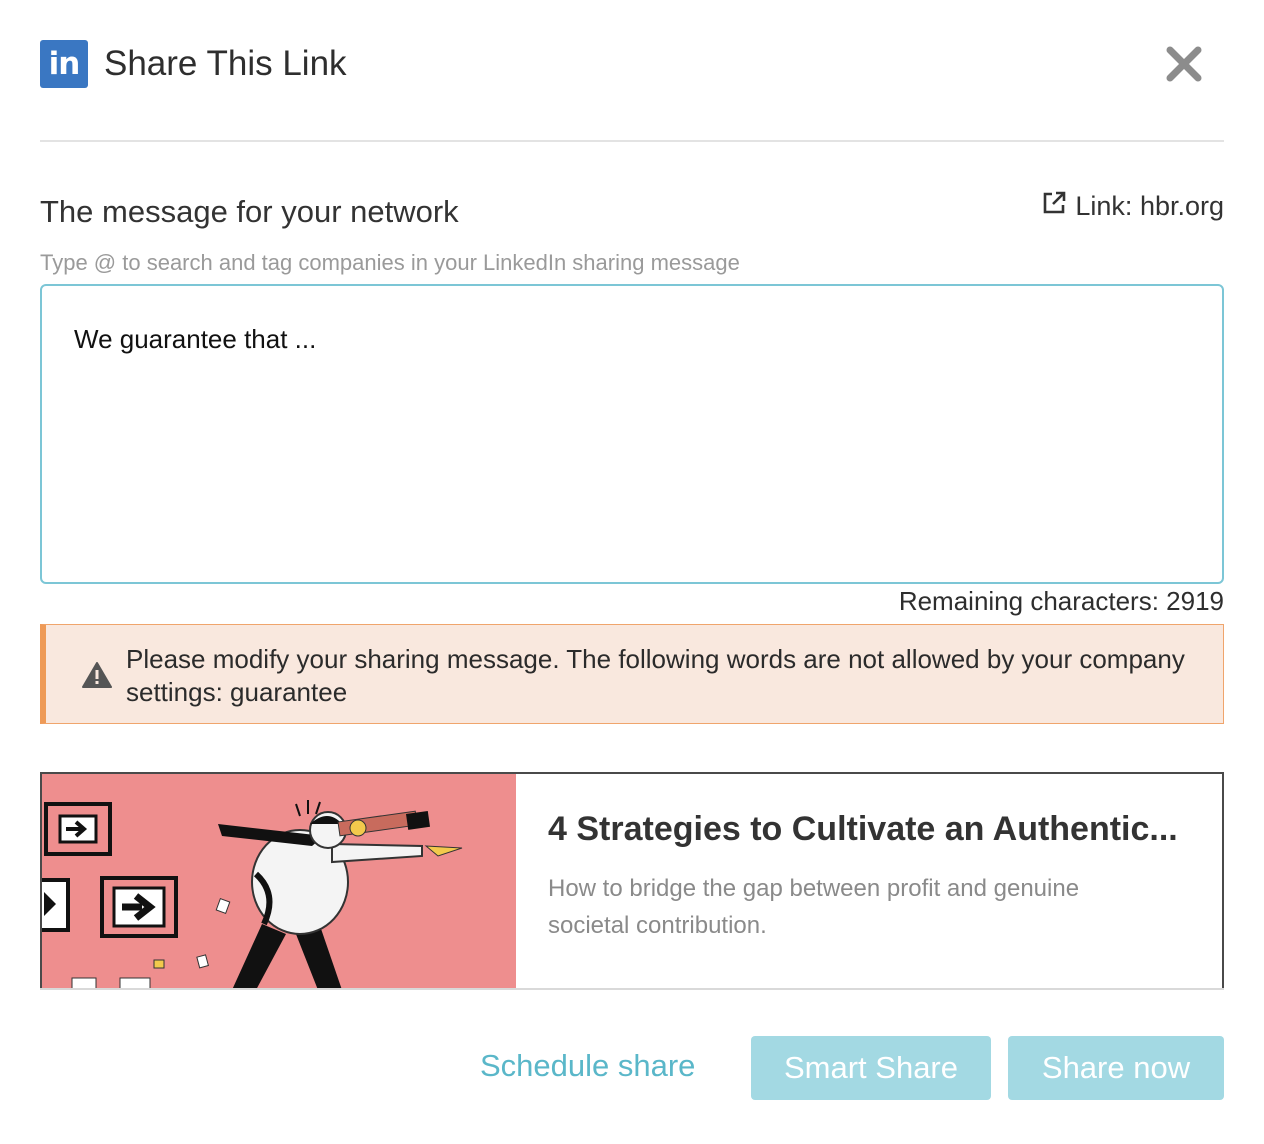 This screenshot has width=1264, height=1144. What do you see at coordinates (1116, 1068) in the screenshot?
I see `share-now-button: Share now` at bounding box center [1116, 1068].